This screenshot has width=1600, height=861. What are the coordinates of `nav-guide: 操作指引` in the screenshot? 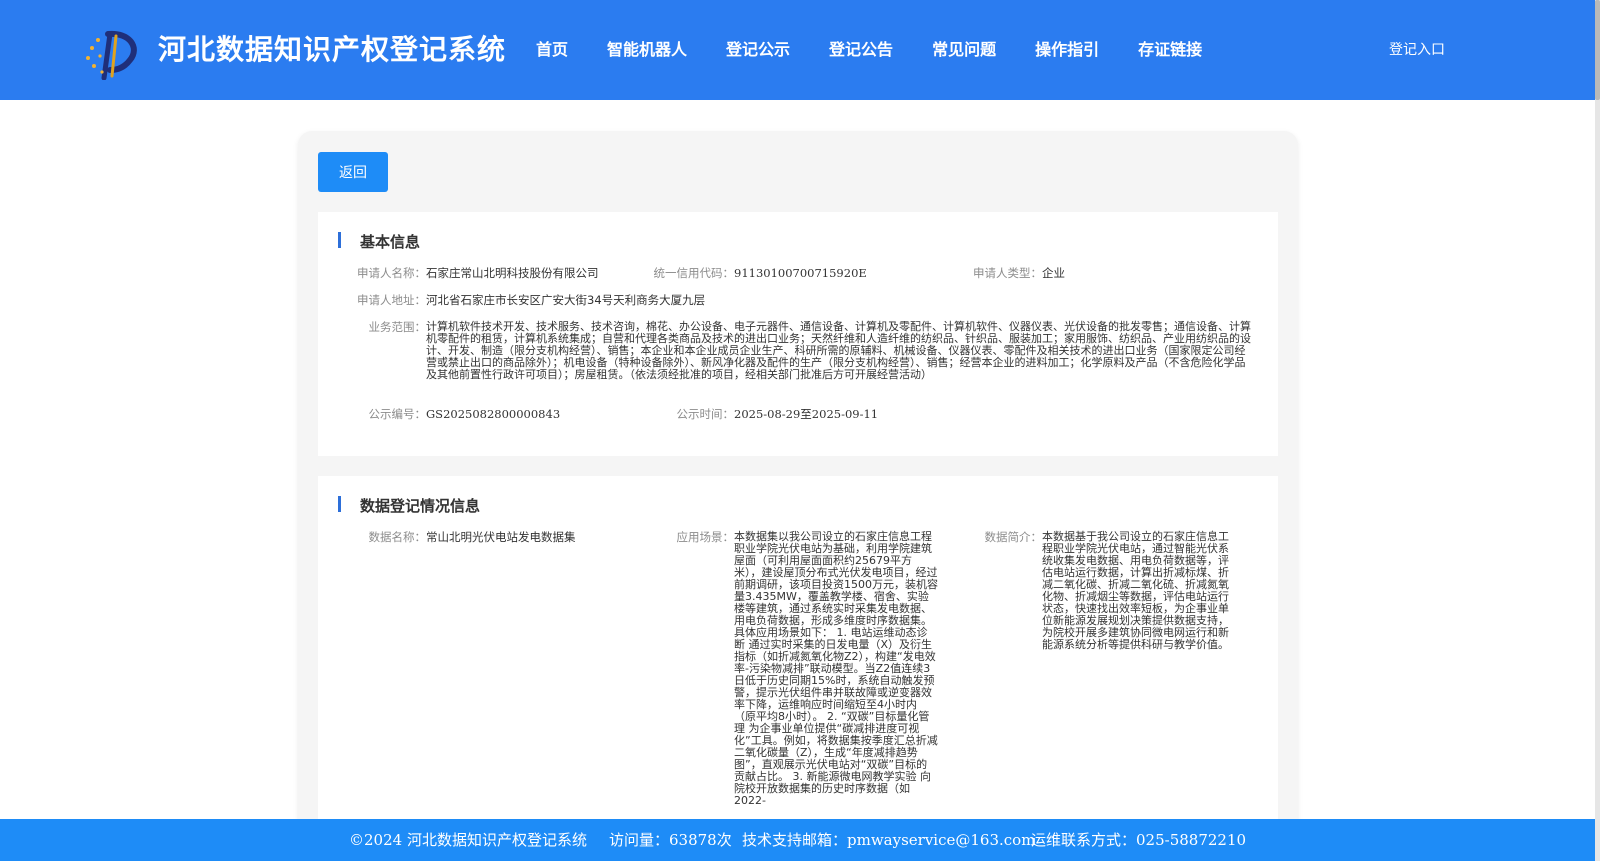 It's located at (1067, 48).